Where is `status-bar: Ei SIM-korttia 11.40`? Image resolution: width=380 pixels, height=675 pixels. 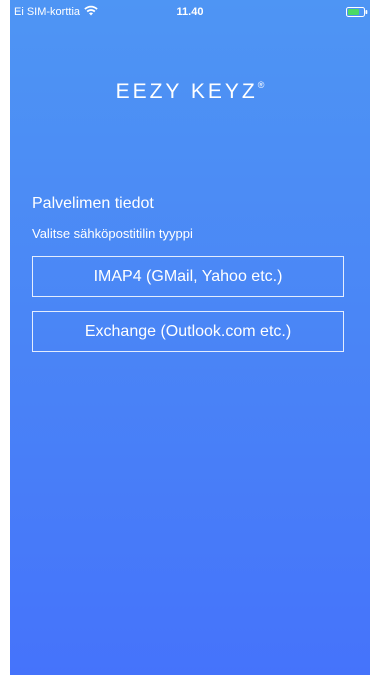
status-bar: Ei SIM-korttia 11.40 is located at coordinates (190, 12).